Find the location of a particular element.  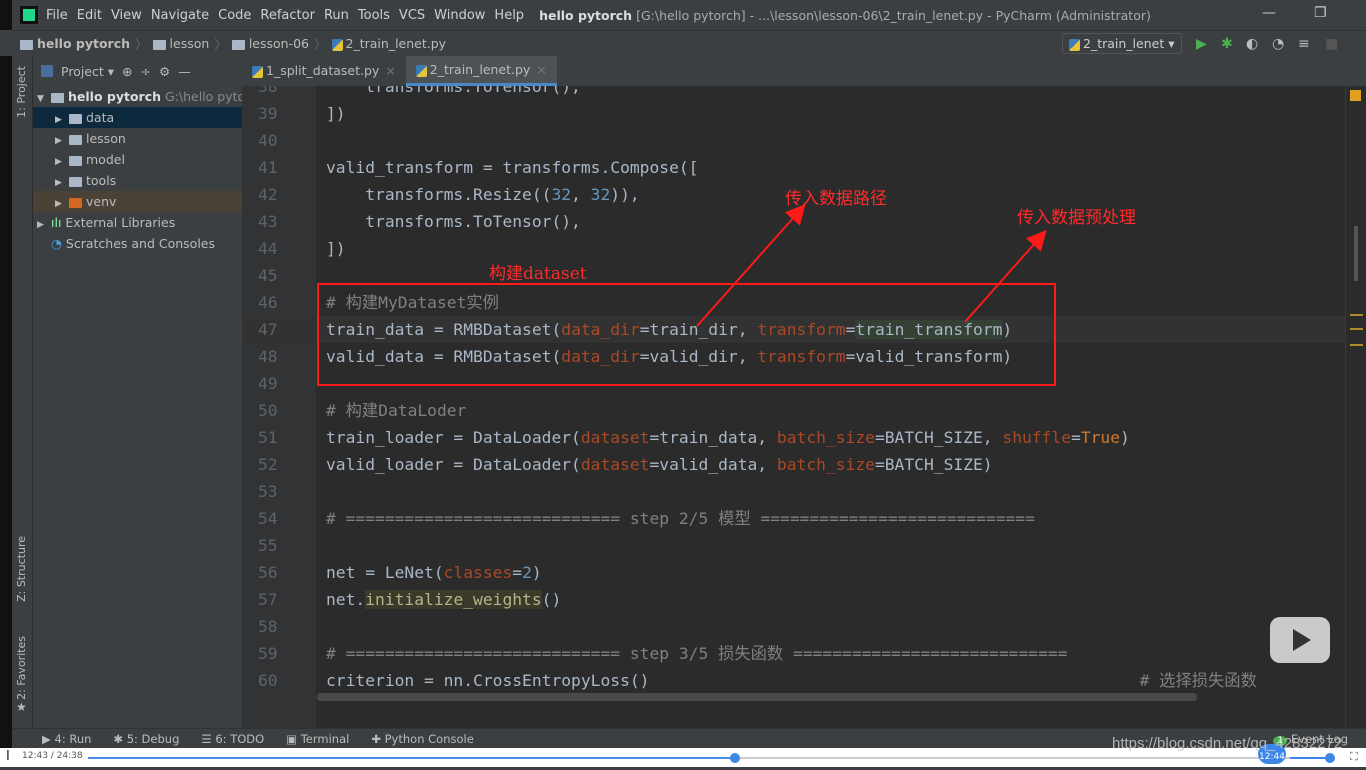

arrow-transform is located at coordinates (1005, 276).